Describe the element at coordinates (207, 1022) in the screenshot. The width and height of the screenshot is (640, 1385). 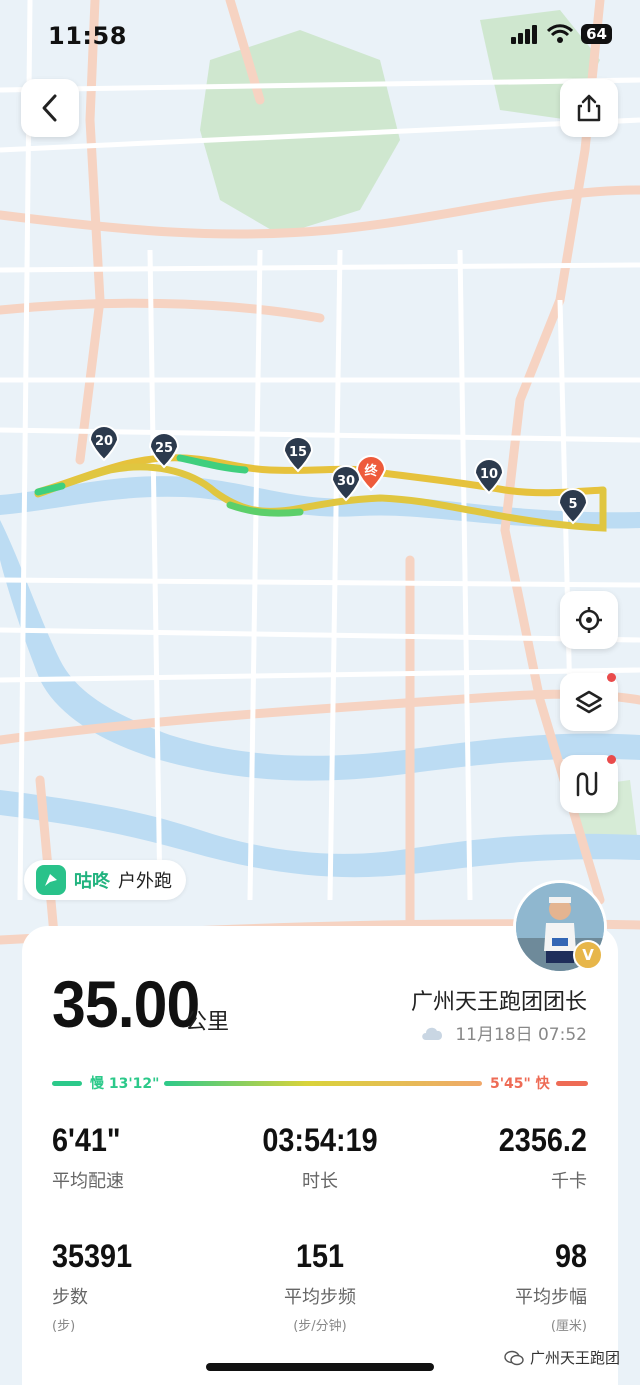
I see `distance-unit: 公里` at that location.